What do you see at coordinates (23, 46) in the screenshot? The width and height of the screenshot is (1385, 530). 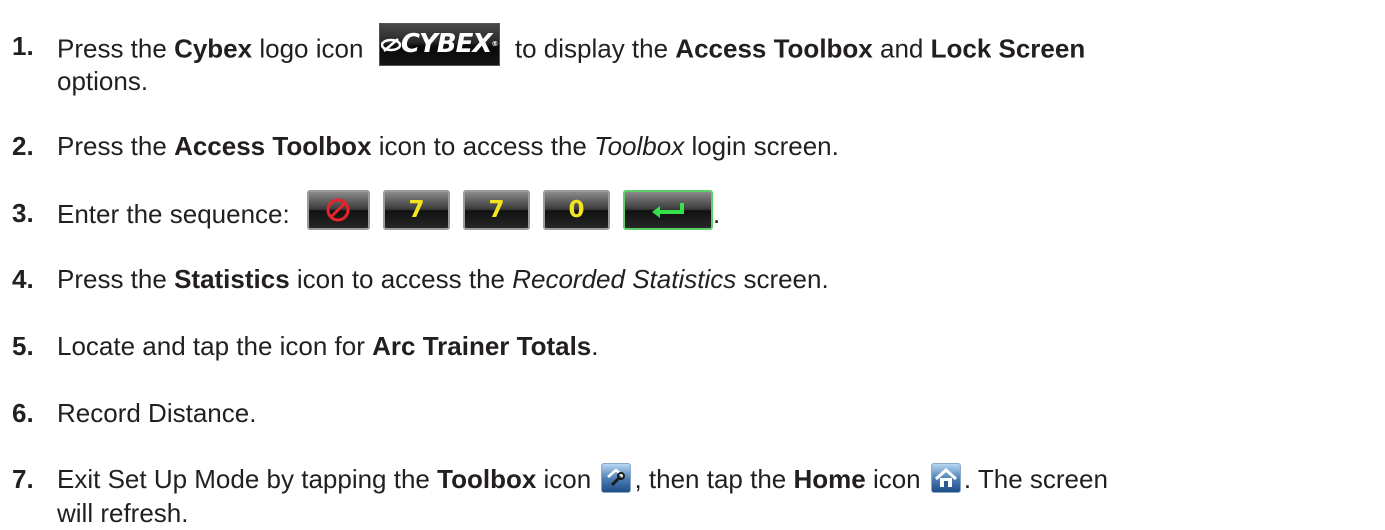 I see `step-number: 1.` at bounding box center [23, 46].